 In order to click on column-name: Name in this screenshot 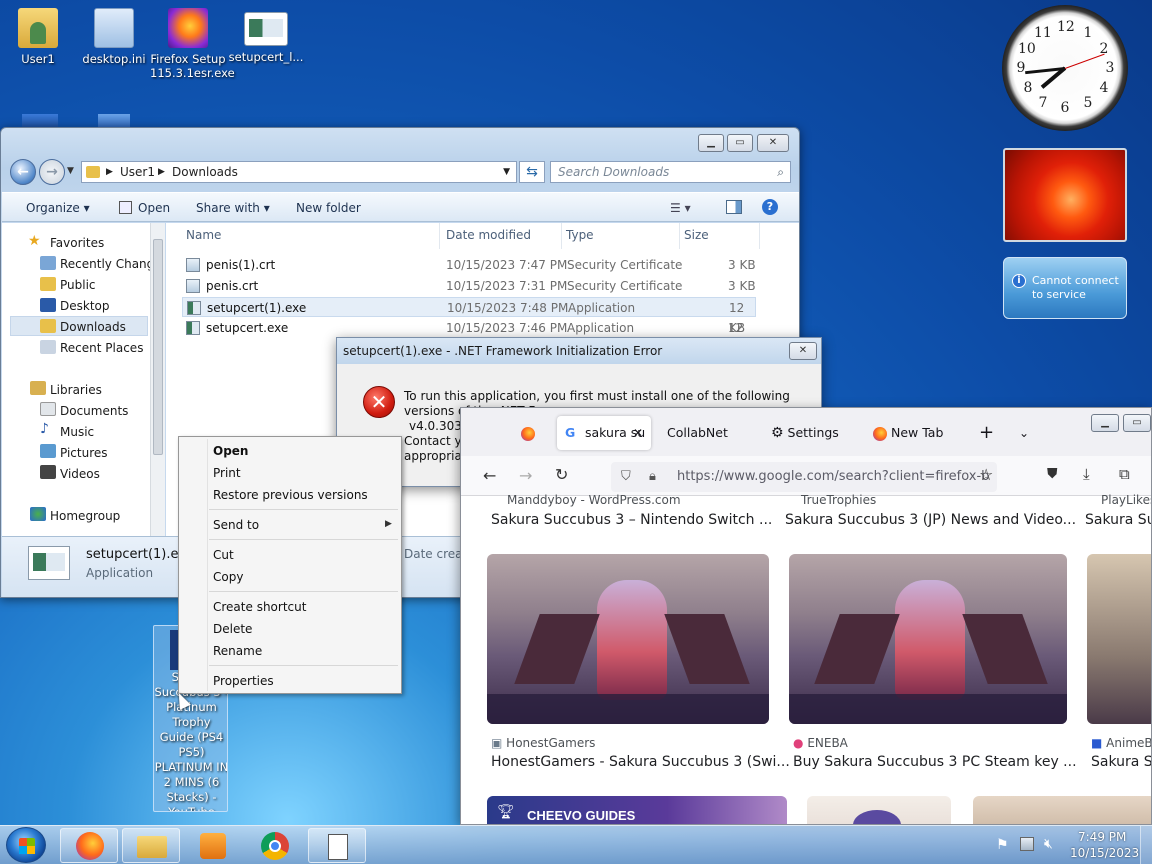, I will do `click(311, 236)`.